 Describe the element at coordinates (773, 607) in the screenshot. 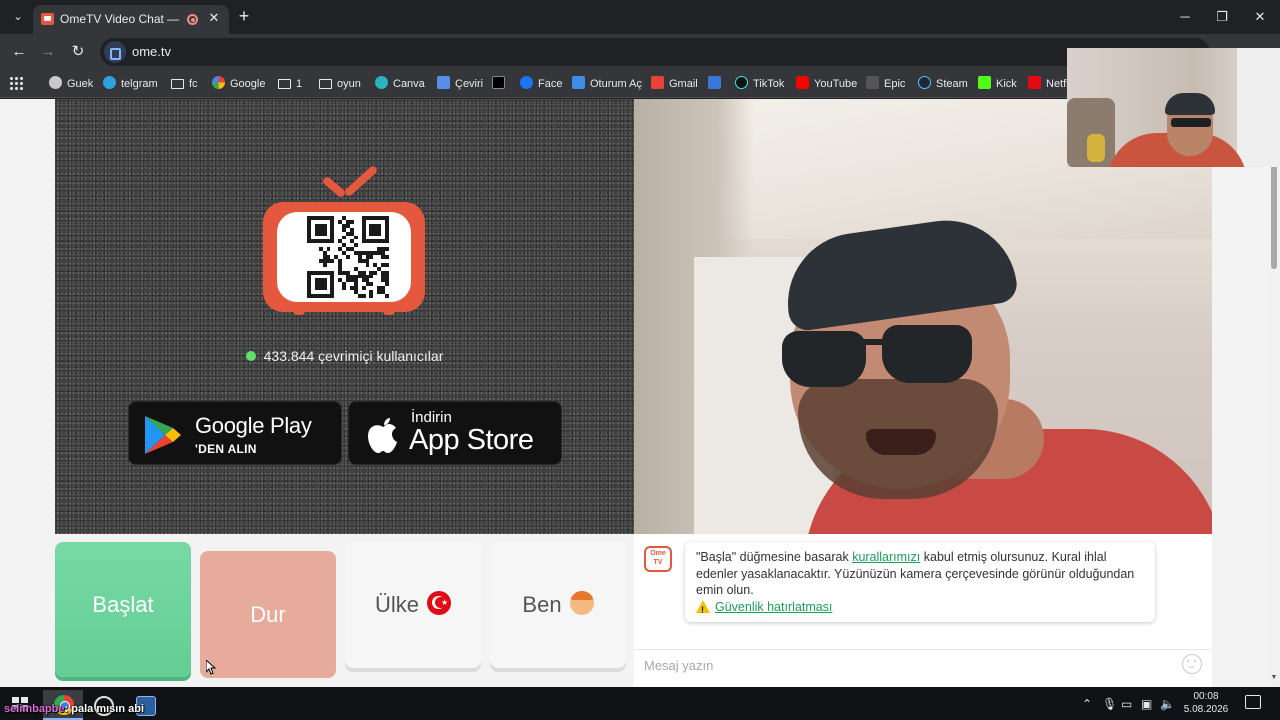

I see `safety-reminder-link: Güvenlik hatırlatması` at that location.